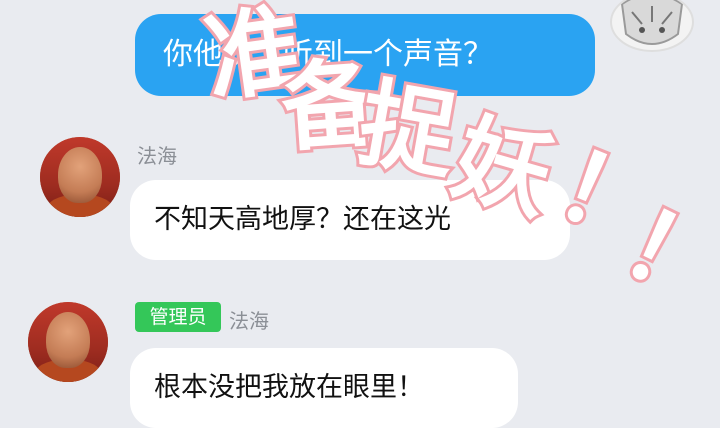  Describe the element at coordinates (302, 219) in the screenshot. I see `incoming-message-text: 不知天高地厚？还在这光` at that location.